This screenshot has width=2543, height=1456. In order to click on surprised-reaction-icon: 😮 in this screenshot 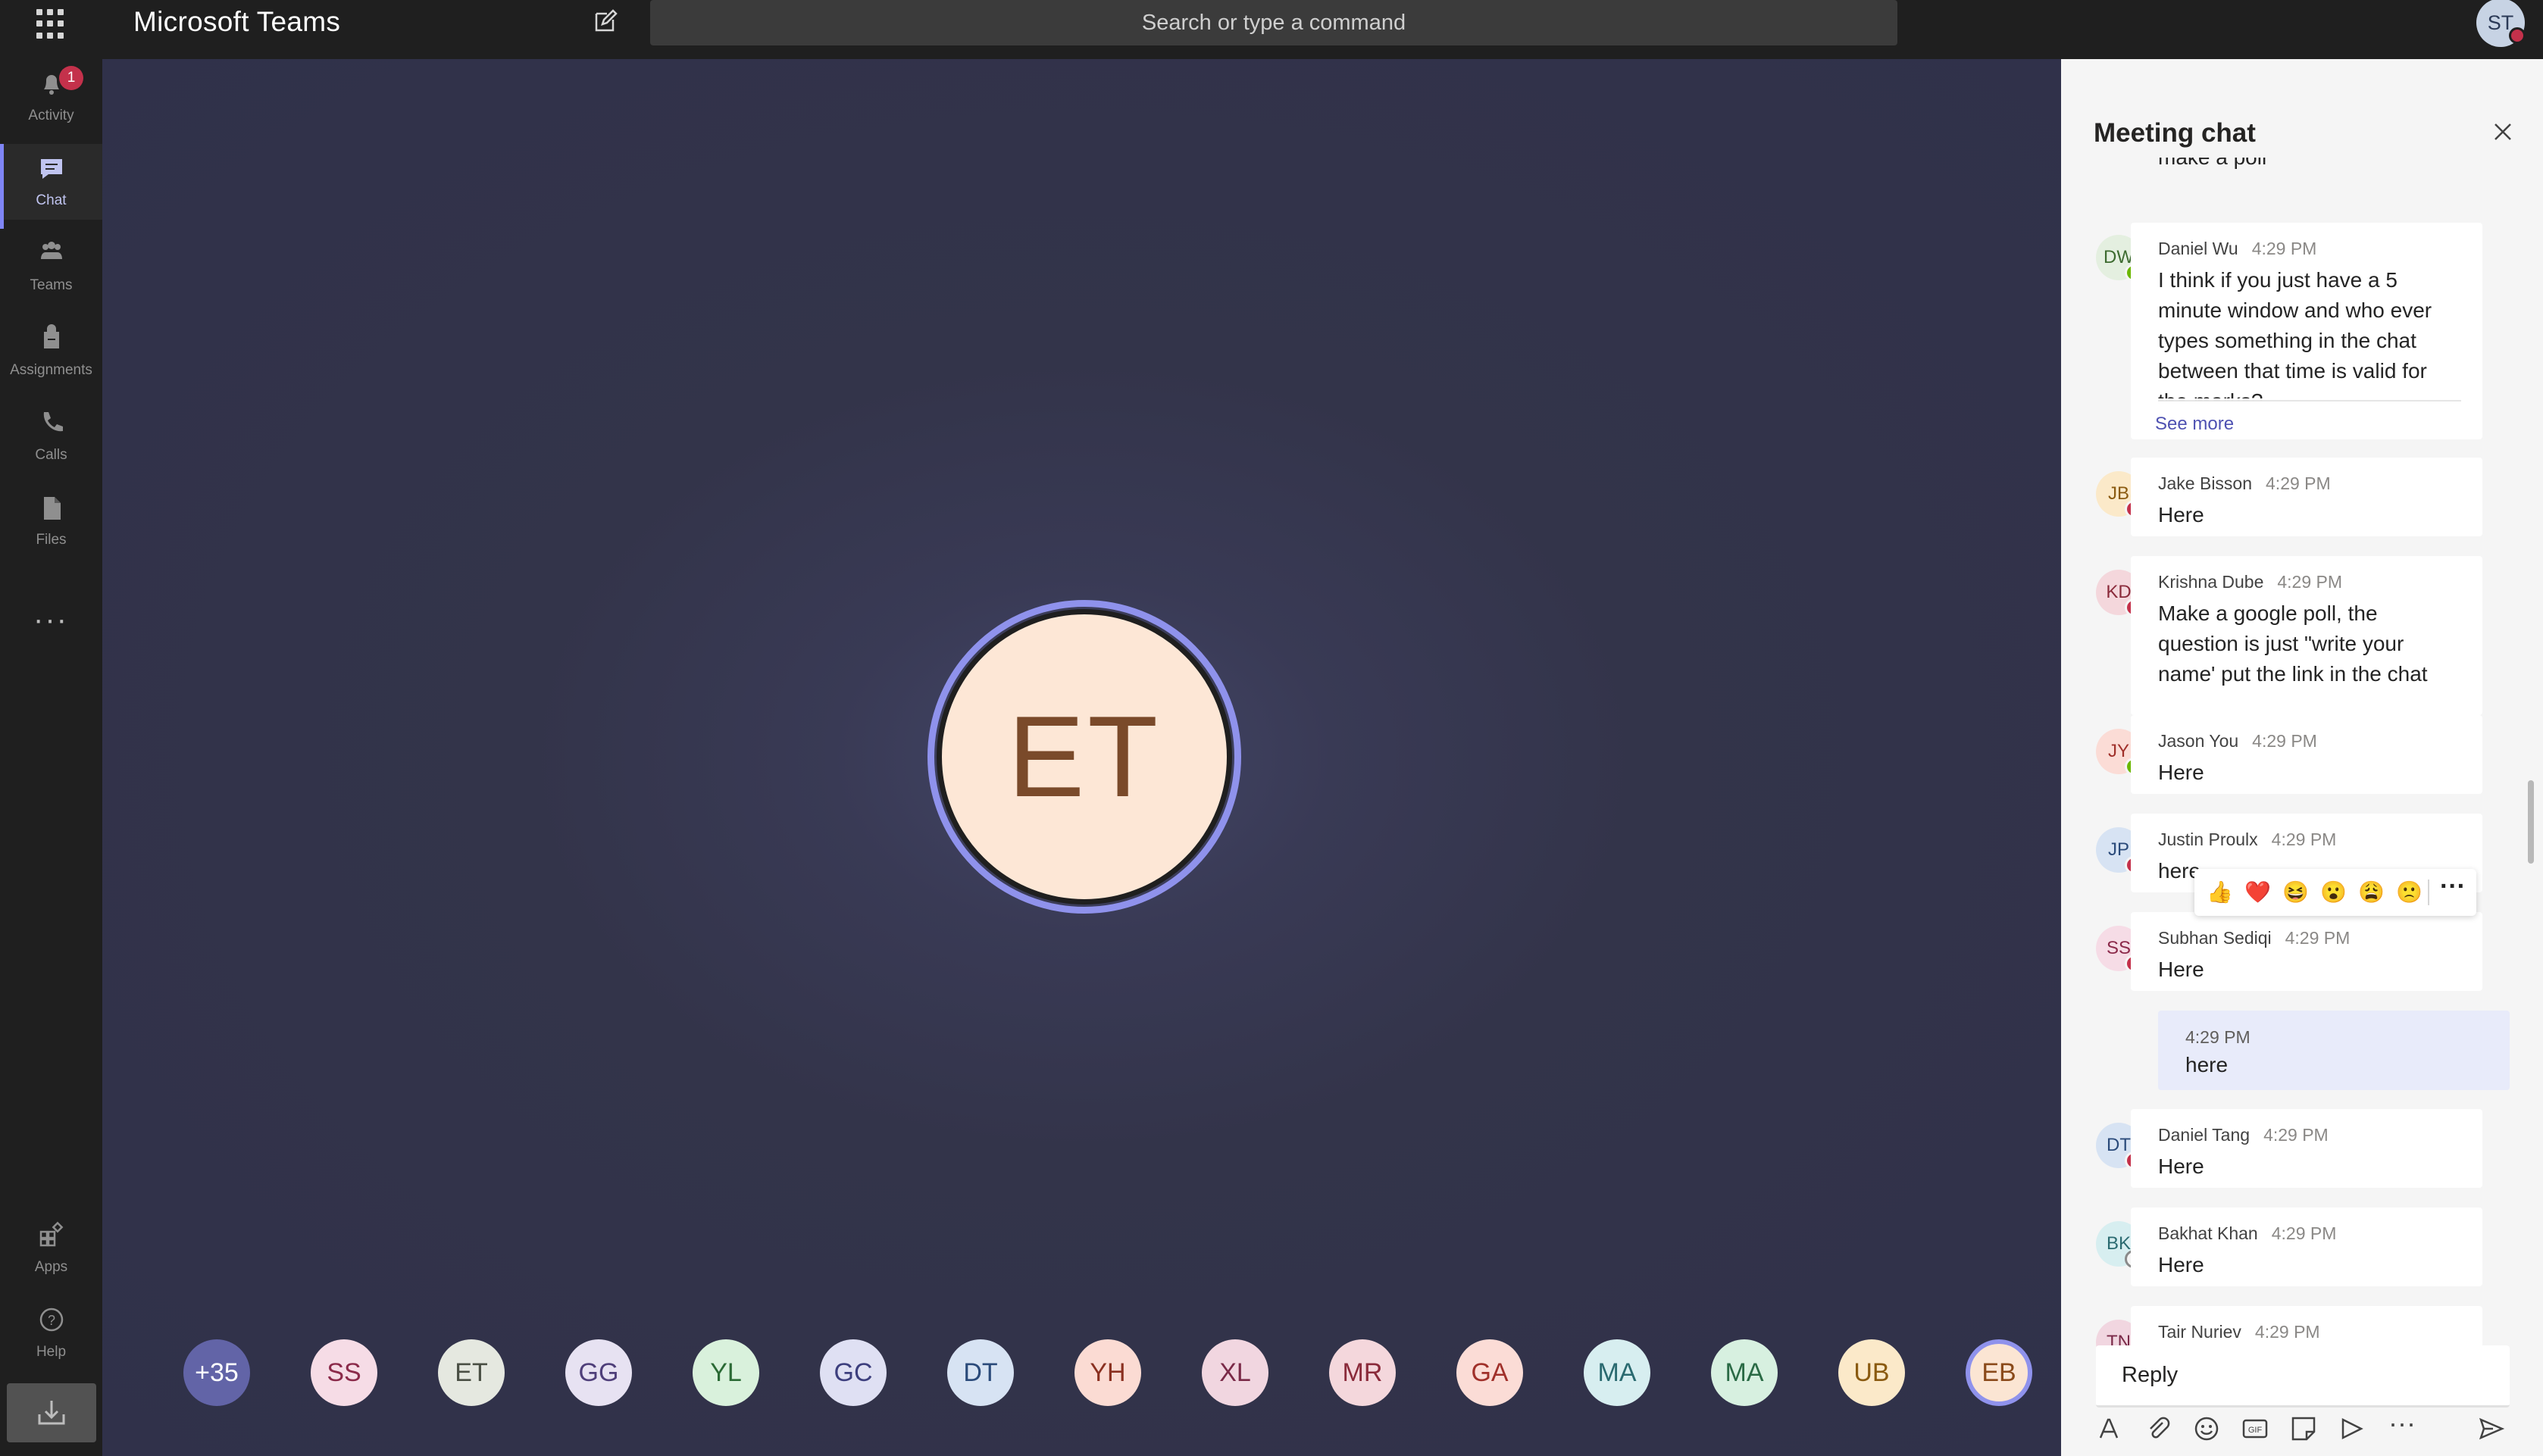, I will do `click(2333, 892)`.